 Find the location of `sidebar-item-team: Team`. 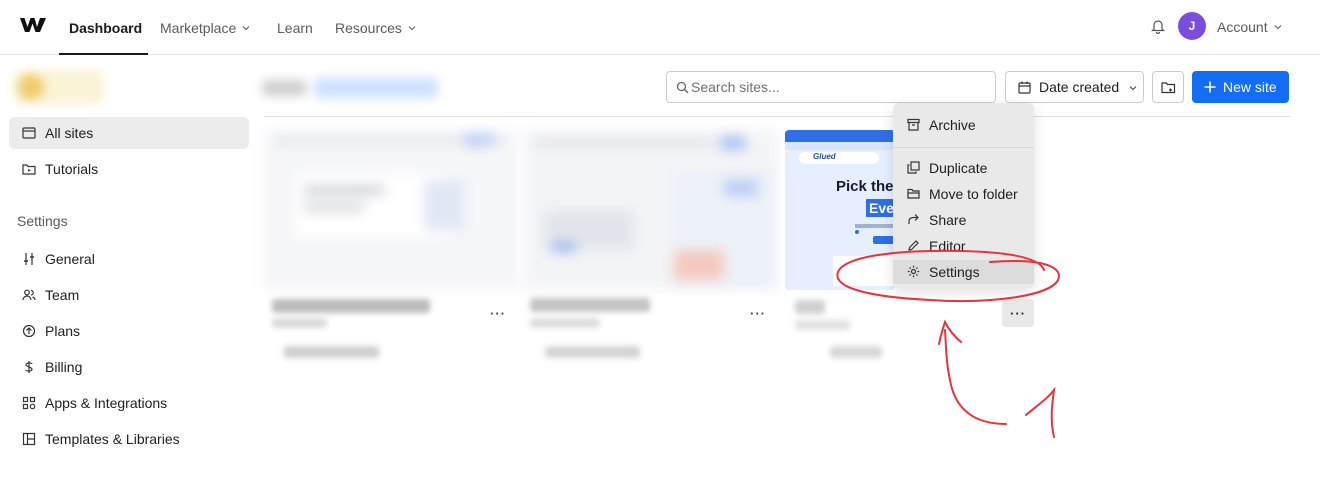

sidebar-item-team: Team is located at coordinates (129, 295).